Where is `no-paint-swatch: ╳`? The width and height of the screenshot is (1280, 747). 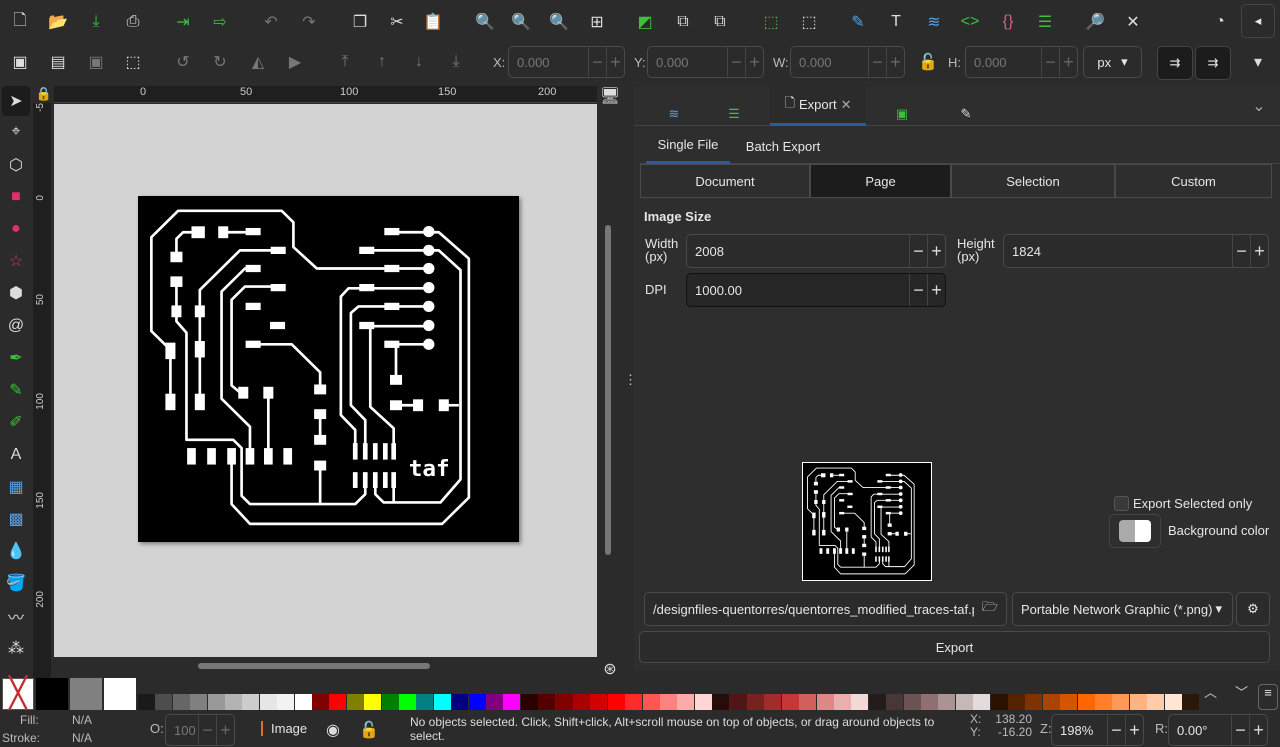 no-paint-swatch: ╳ is located at coordinates (18, 694).